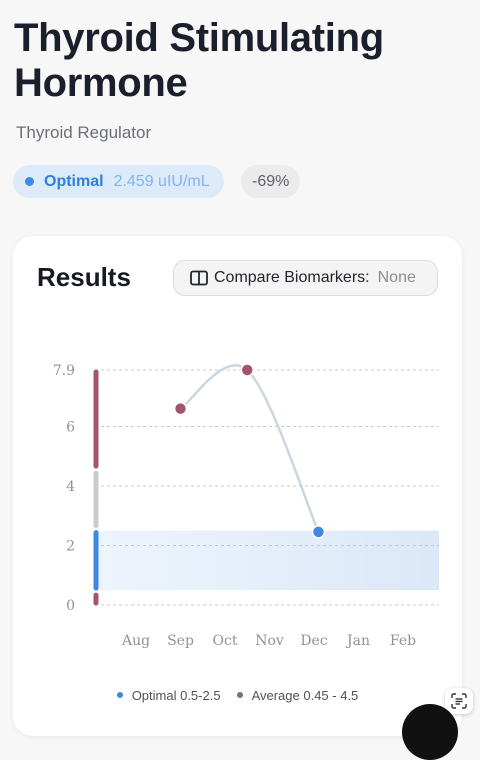 This screenshot has width=480, height=760. What do you see at coordinates (249, 448) in the screenshot?
I see `series-line` at bounding box center [249, 448].